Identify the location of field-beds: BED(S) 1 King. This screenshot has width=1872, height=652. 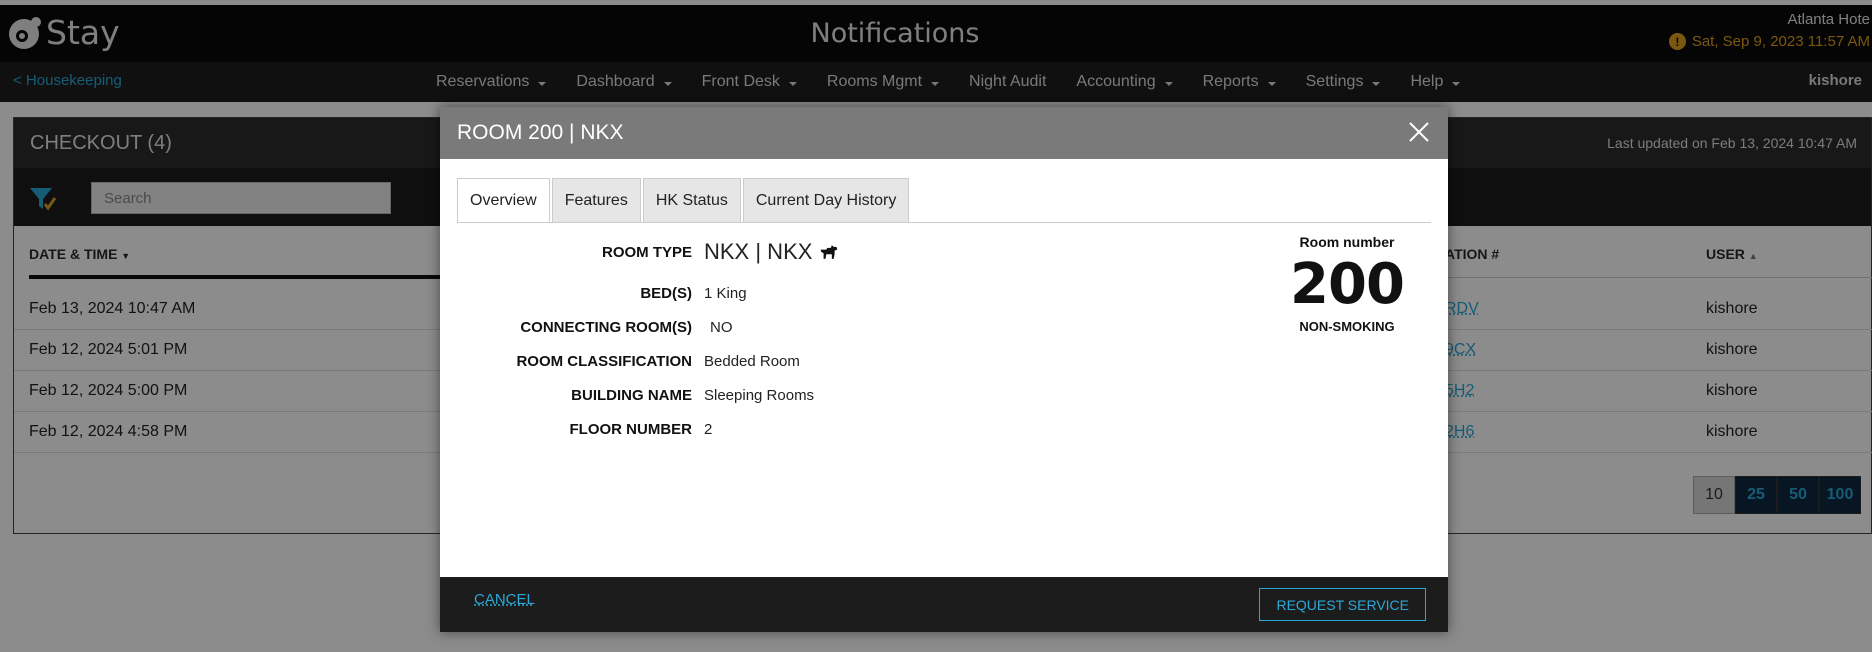
(790, 294).